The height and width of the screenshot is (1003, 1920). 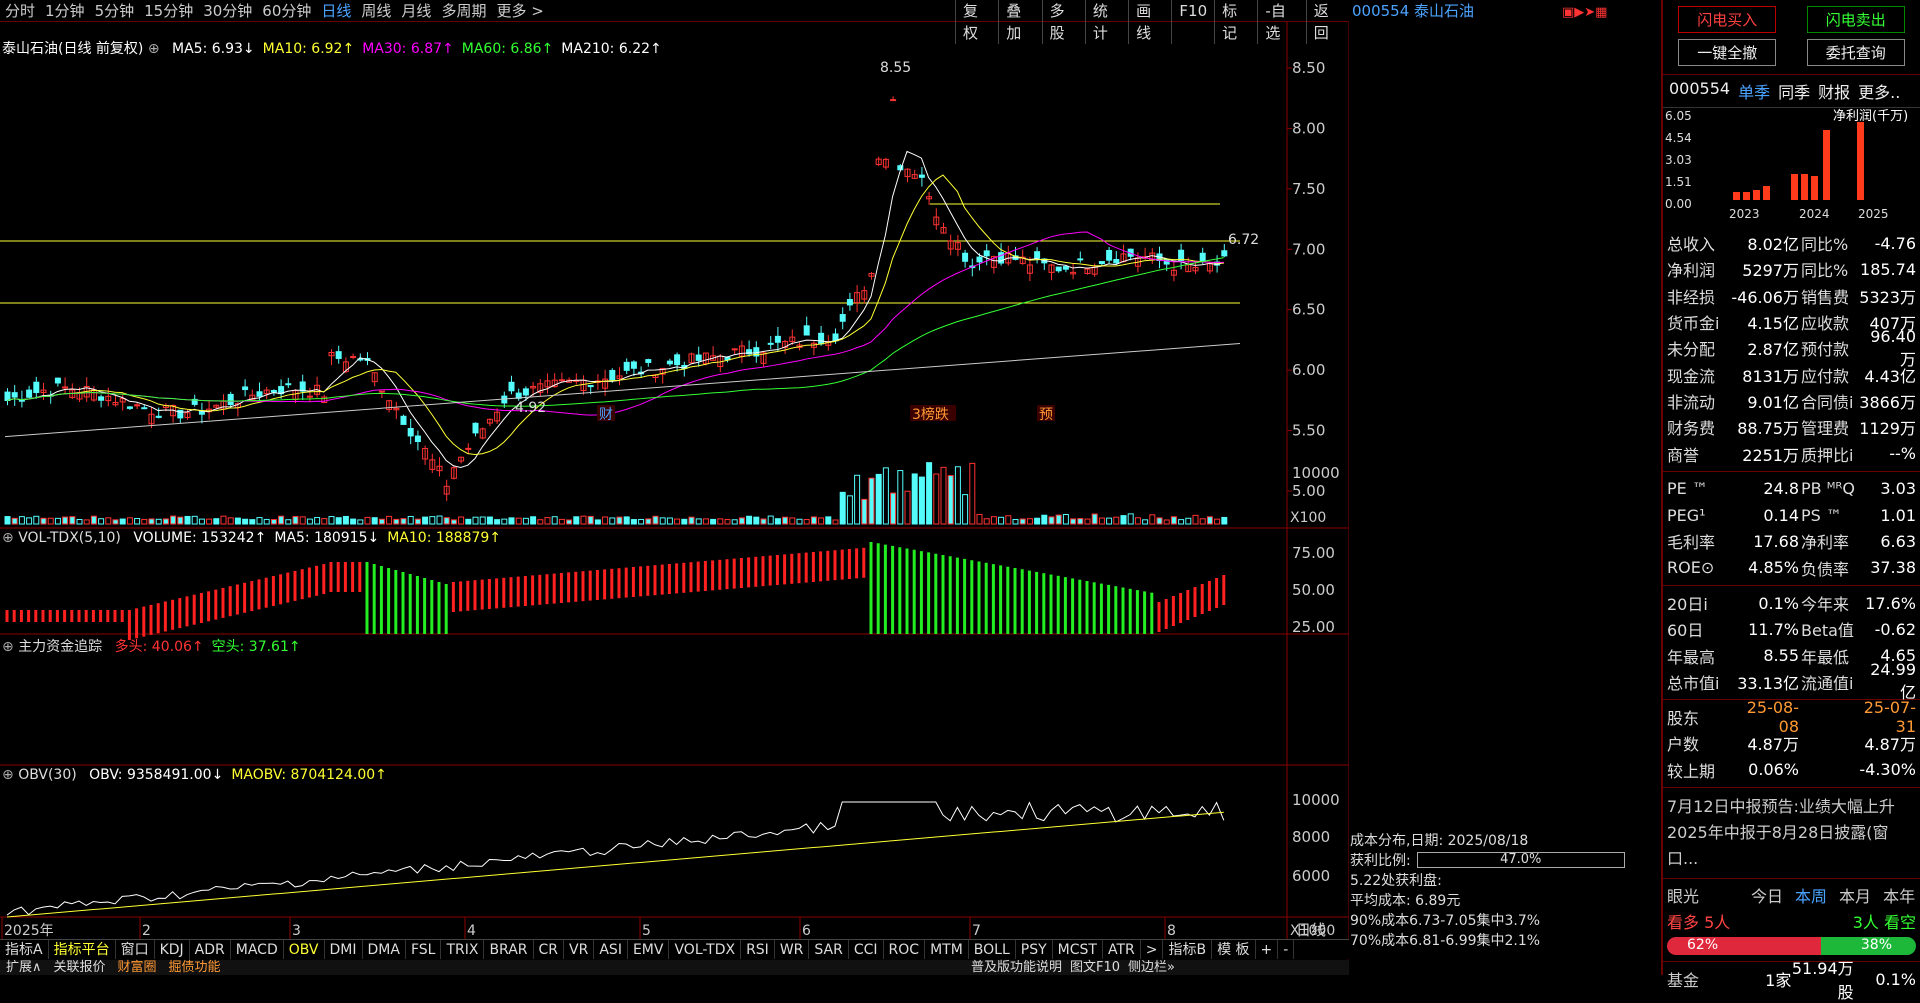 I want to click on indicator-tab: 模 板, so click(x=1234, y=949).